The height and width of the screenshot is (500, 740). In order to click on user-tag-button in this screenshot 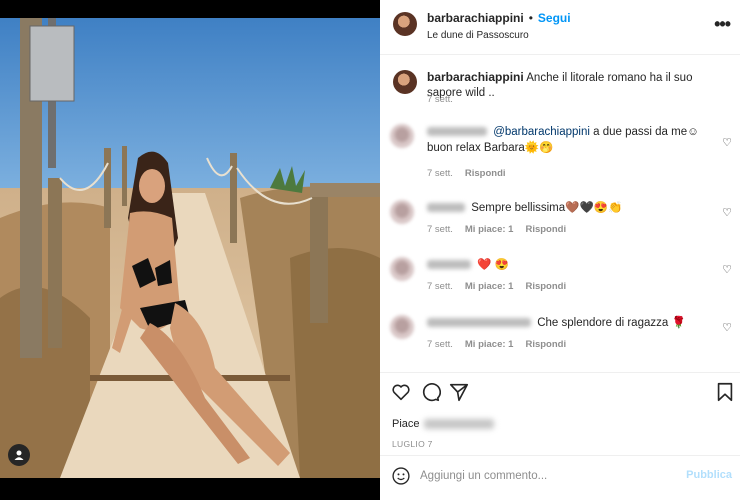, I will do `click(19, 455)`.